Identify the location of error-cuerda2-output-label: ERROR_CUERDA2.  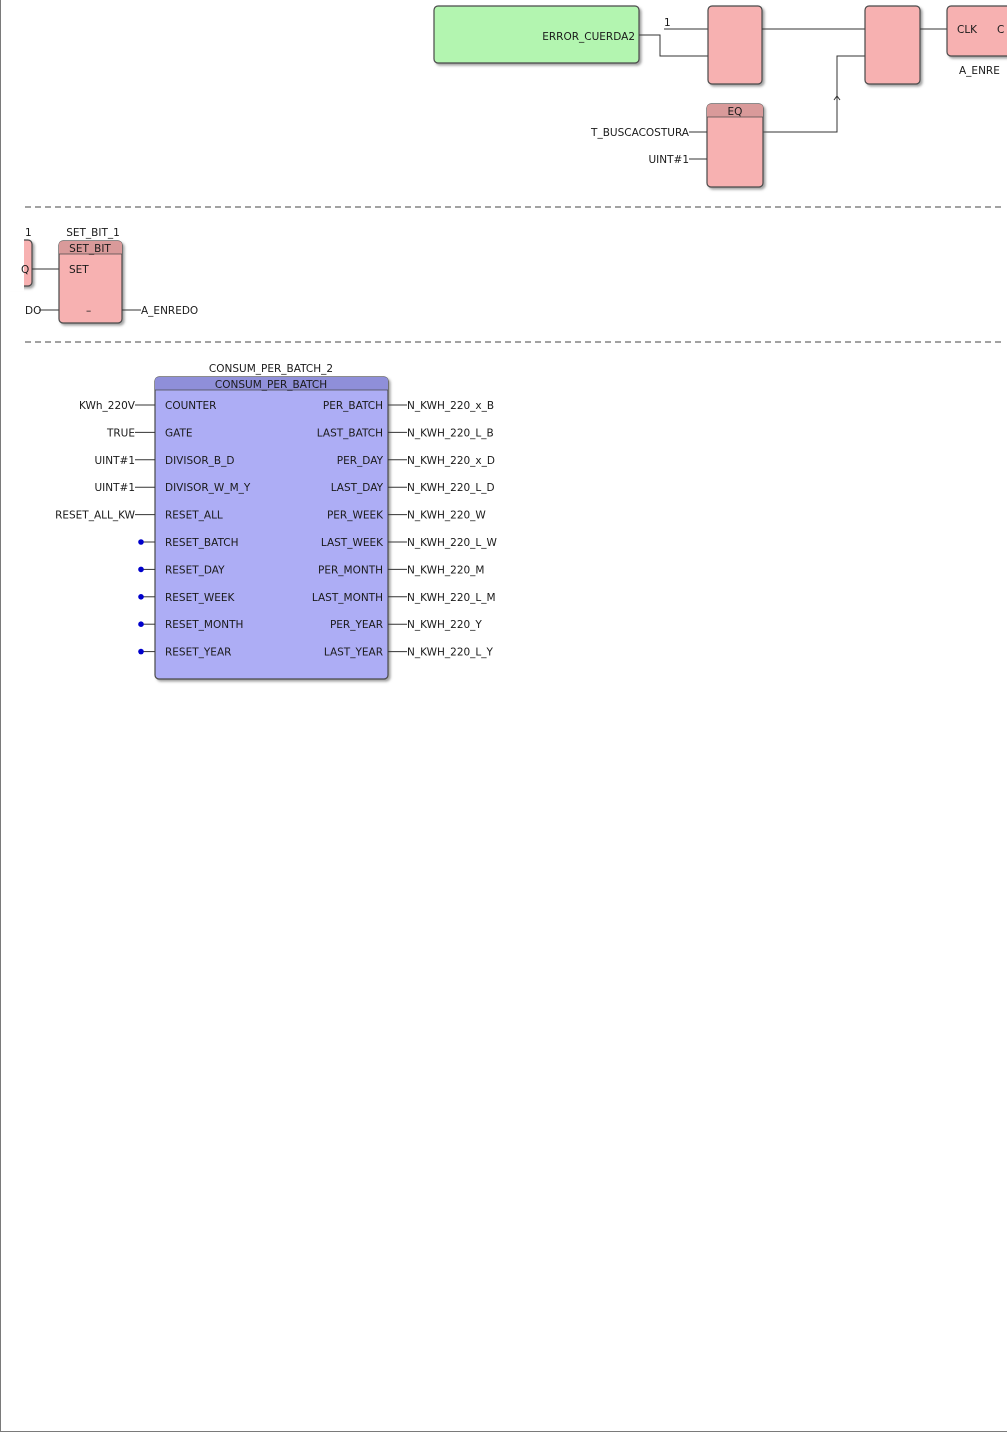
(588, 37).